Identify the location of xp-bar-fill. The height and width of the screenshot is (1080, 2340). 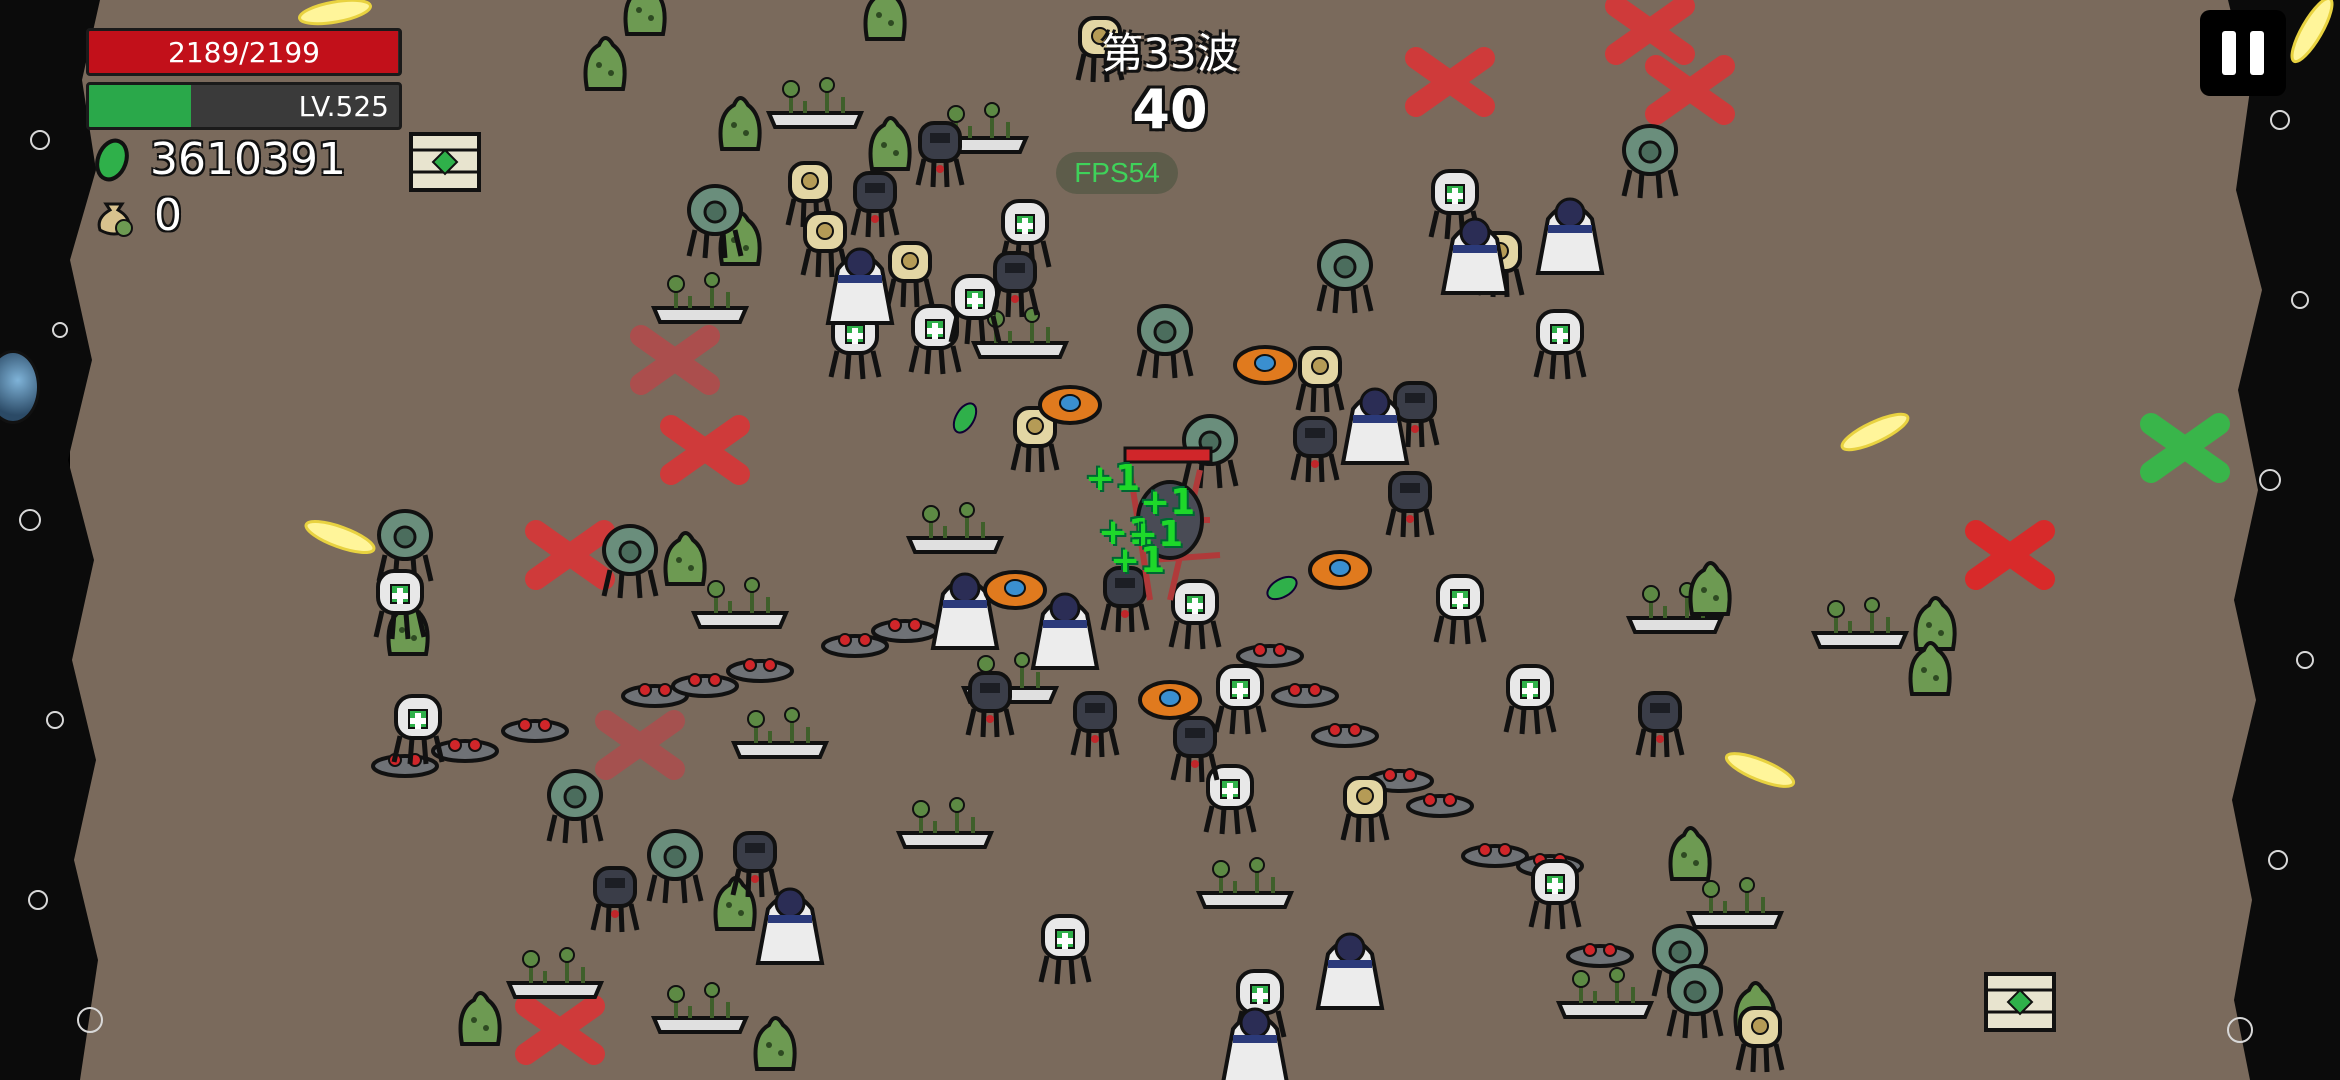
(140, 106).